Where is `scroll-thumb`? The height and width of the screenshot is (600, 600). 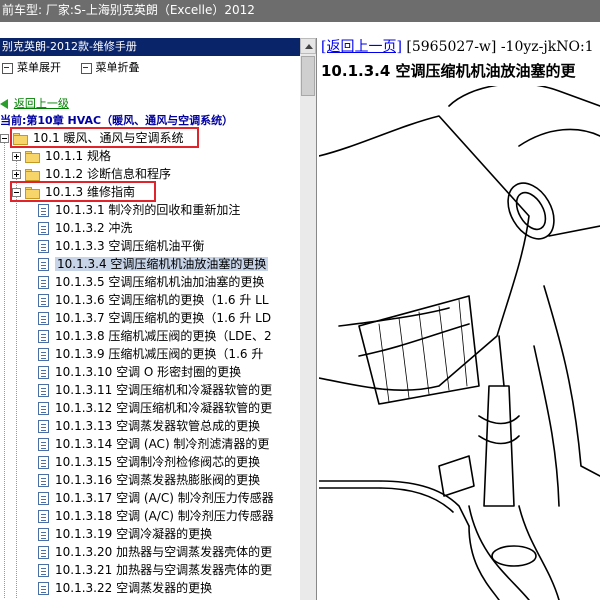 scroll-thumb is located at coordinates (308, 76).